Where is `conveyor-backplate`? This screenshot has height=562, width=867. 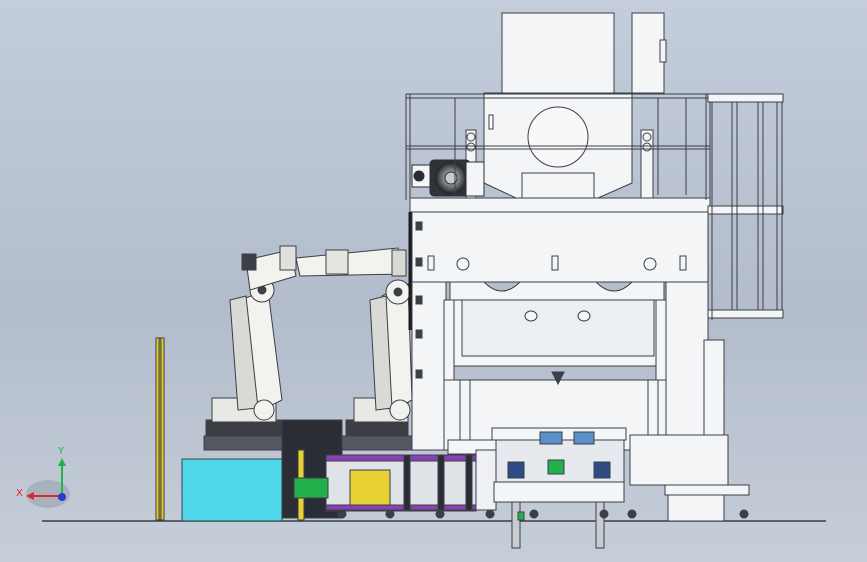 conveyor-backplate is located at coordinates (486, 480).